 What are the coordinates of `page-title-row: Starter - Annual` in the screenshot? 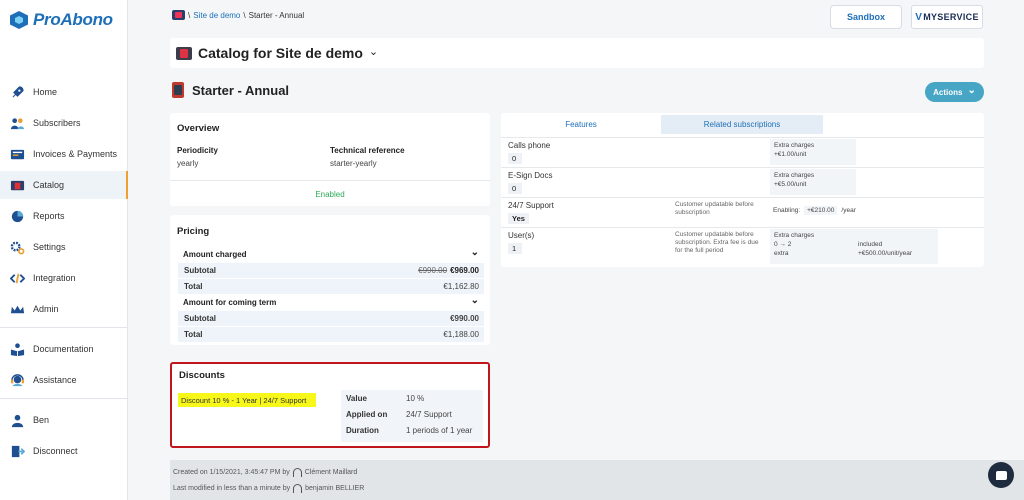 It's located at (230, 90).